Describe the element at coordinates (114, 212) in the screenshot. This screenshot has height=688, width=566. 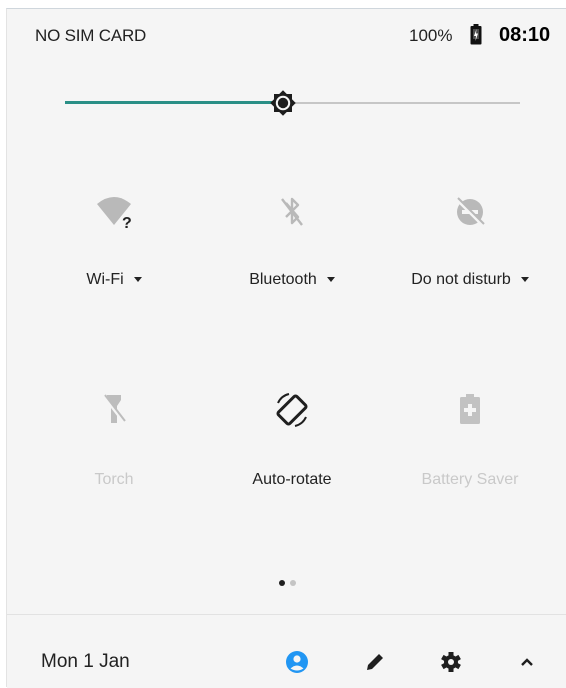
I see `wifi-unknown-icon: ?` at that location.